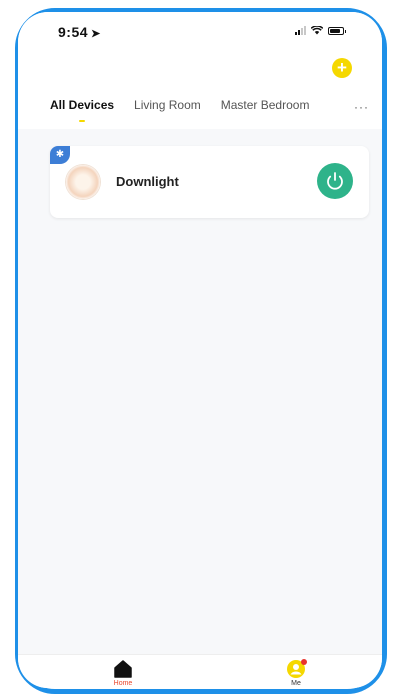  What do you see at coordinates (60, 155) in the screenshot?
I see `bluetooth-icon: ✱` at bounding box center [60, 155].